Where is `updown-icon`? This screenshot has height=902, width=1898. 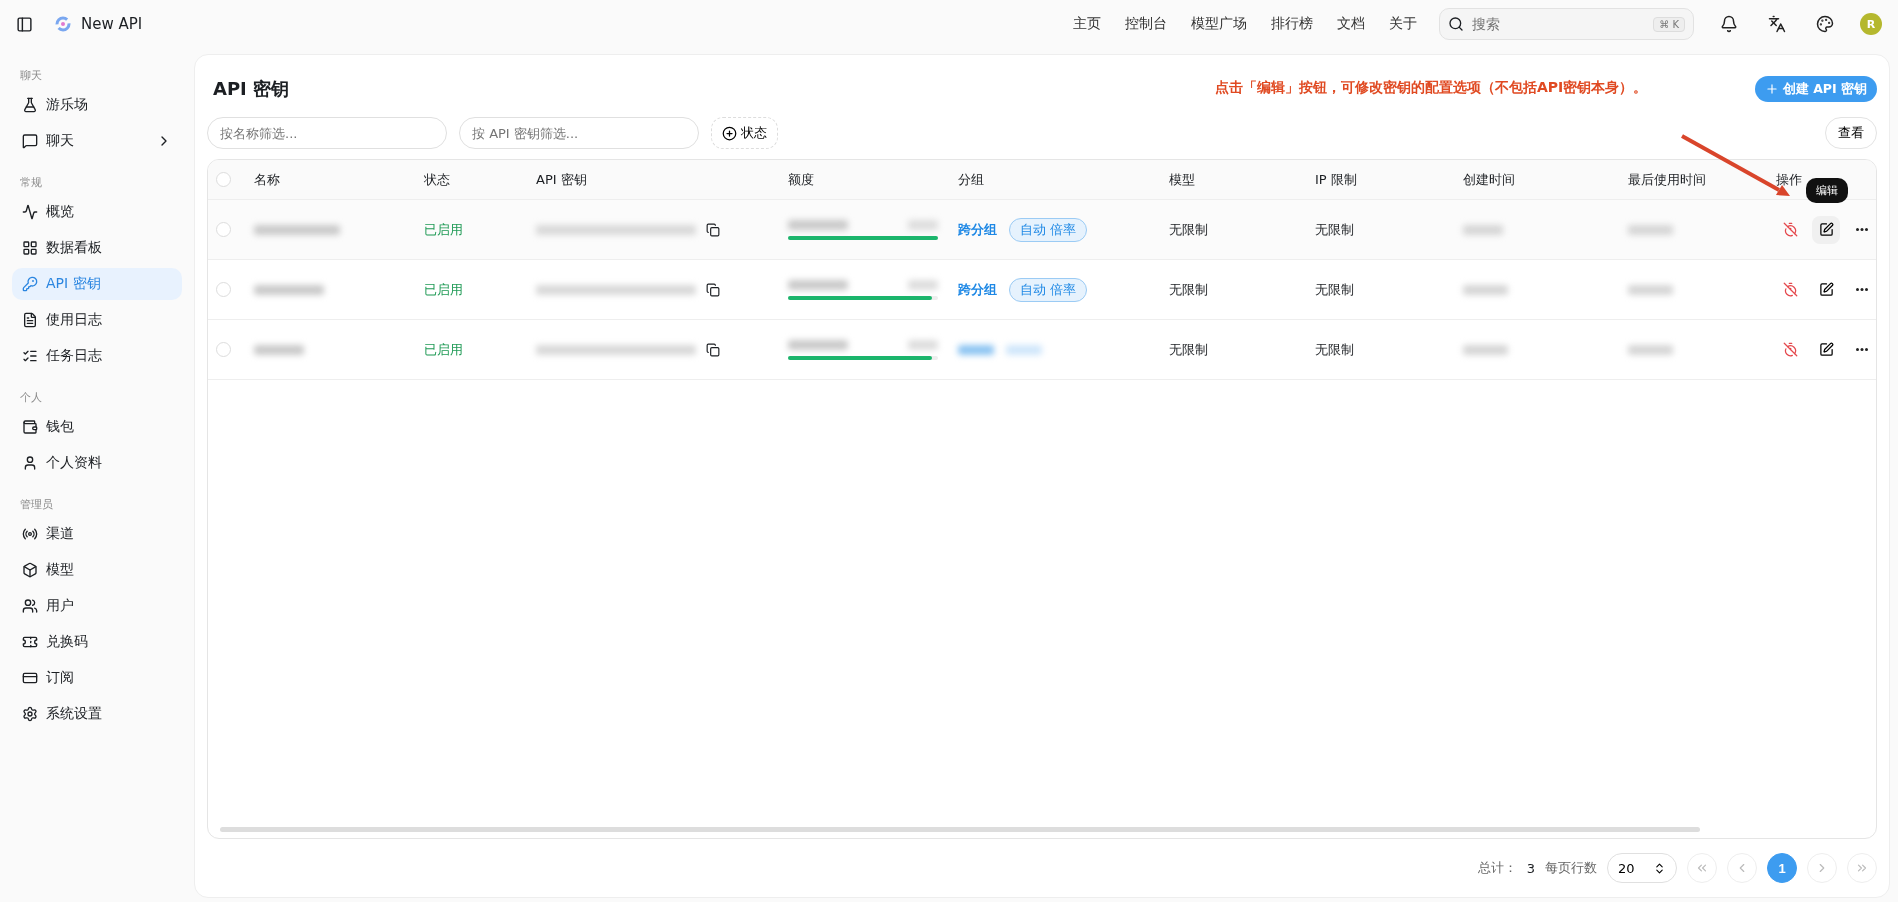 updown-icon is located at coordinates (1659, 868).